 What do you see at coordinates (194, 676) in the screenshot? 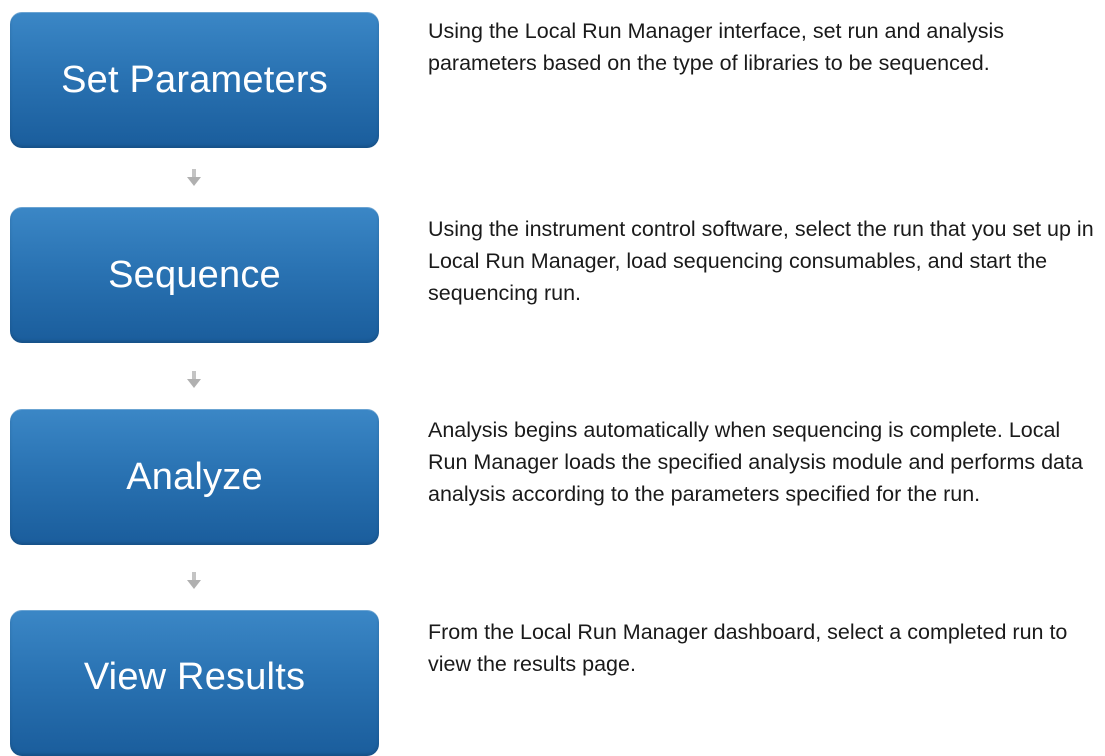
I see `step-label-view-results: View Results` at bounding box center [194, 676].